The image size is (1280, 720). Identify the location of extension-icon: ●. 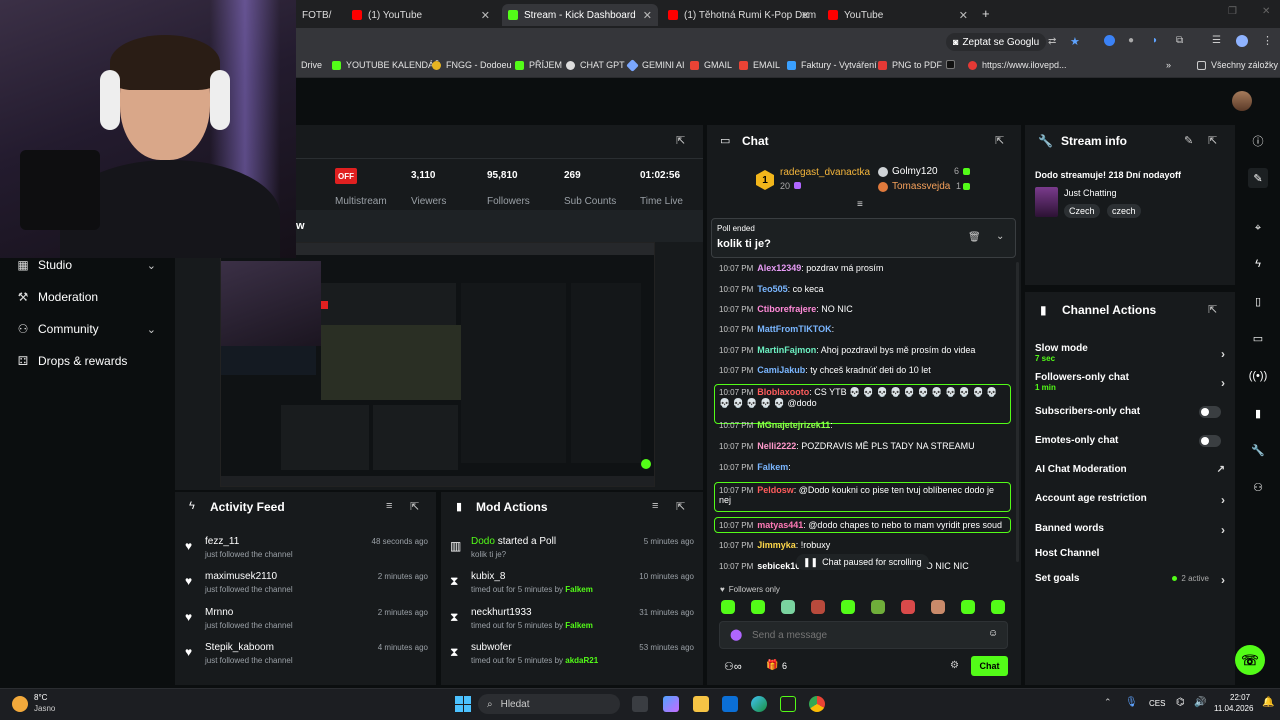
(1131, 40).